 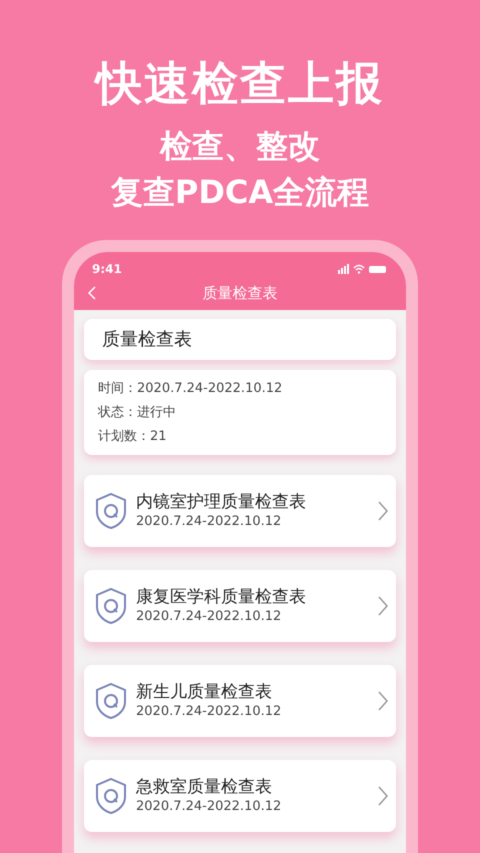 I want to click on detail-text: 时间：2020.7.24-2022.10.12, so click(x=191, y=389).